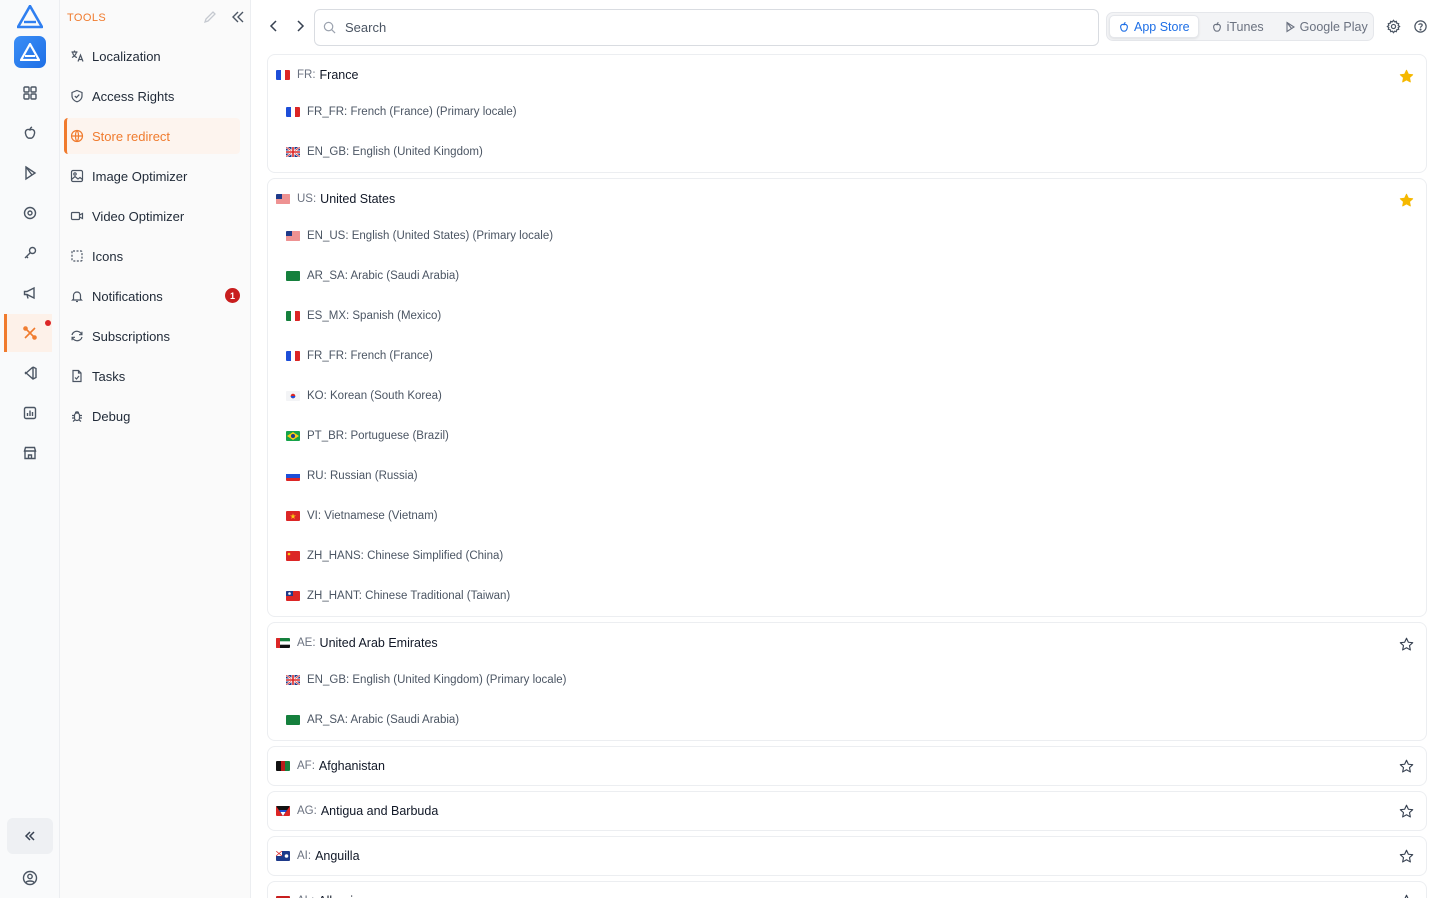  Describe the element at coordinates (30, 173) in the screenshot. I see `play-store-icon` at that location.